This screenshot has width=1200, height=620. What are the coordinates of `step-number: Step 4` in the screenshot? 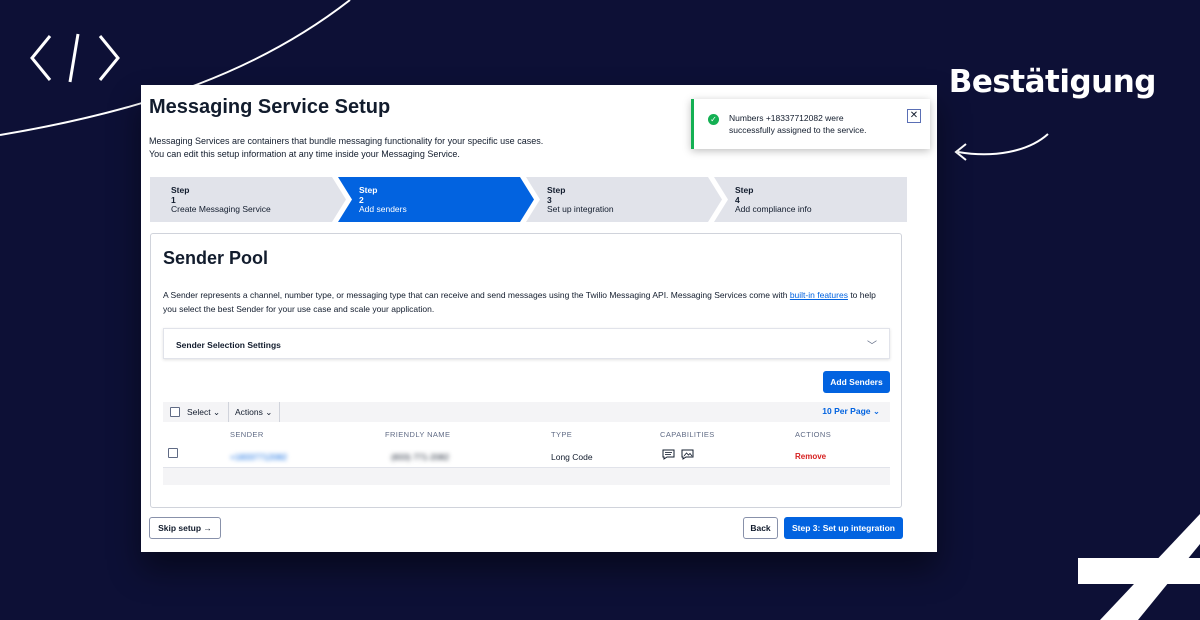 It's located at (744, 195).